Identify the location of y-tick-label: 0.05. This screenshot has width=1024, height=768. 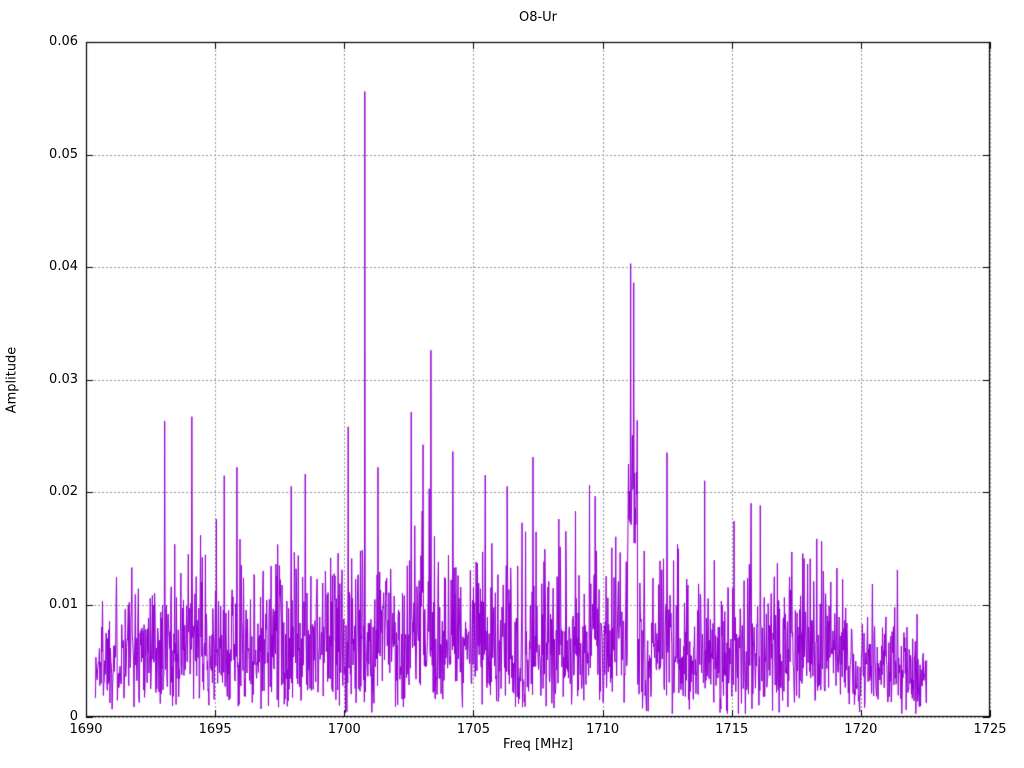
(63, 154).